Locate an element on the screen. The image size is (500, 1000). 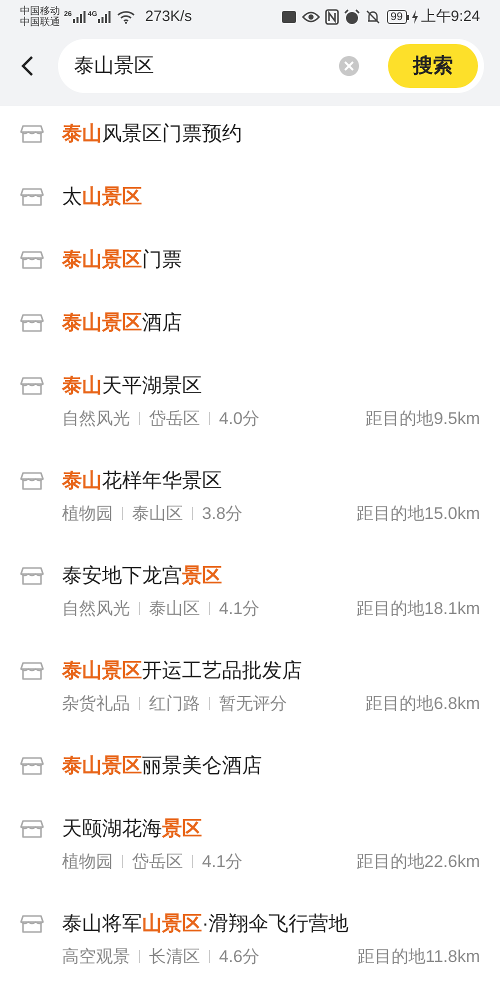
poi-rating: 4.6分 is located at coordinates (239, 957).